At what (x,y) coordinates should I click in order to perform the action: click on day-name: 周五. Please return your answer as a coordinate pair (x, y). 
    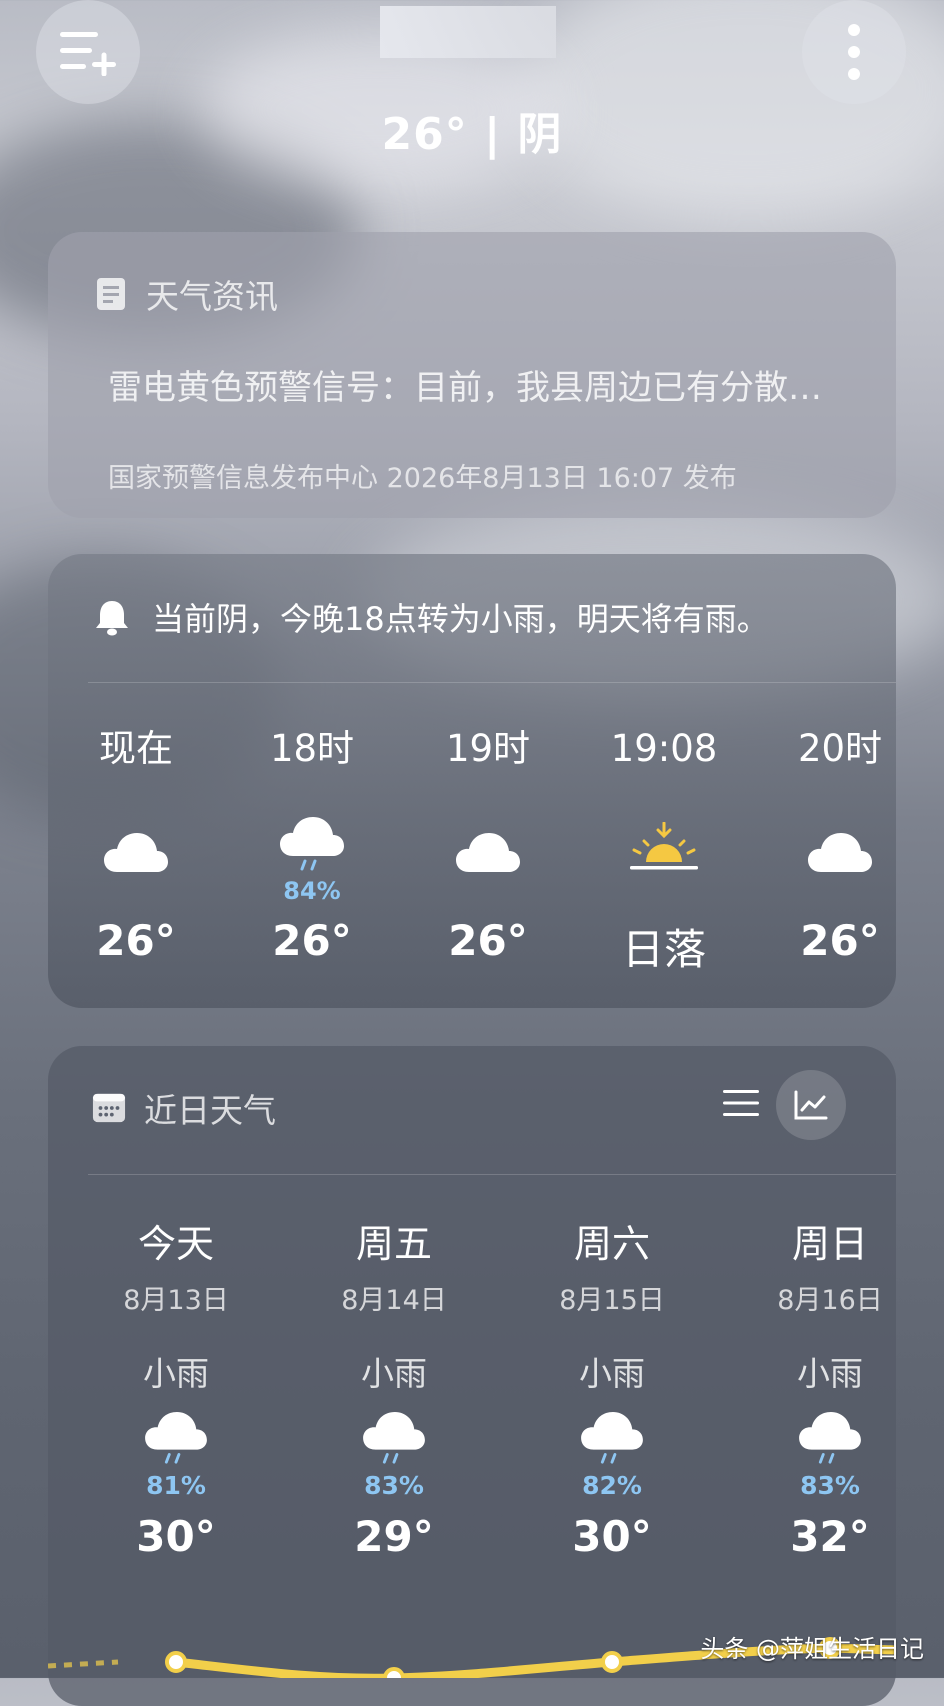
    Looking at the image, I should click on (393, 1244).